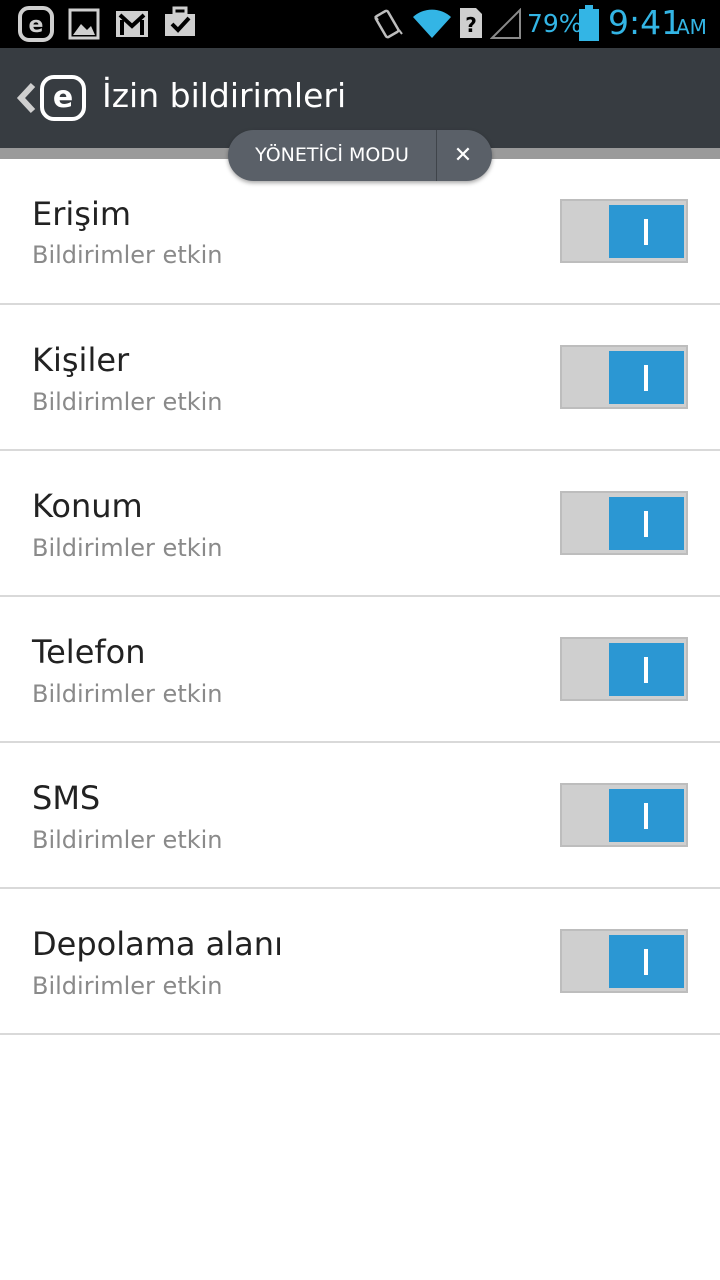 This screenshot has width=720, height=1280. I want to click on list-item-title: Konum, so click(87, 506).